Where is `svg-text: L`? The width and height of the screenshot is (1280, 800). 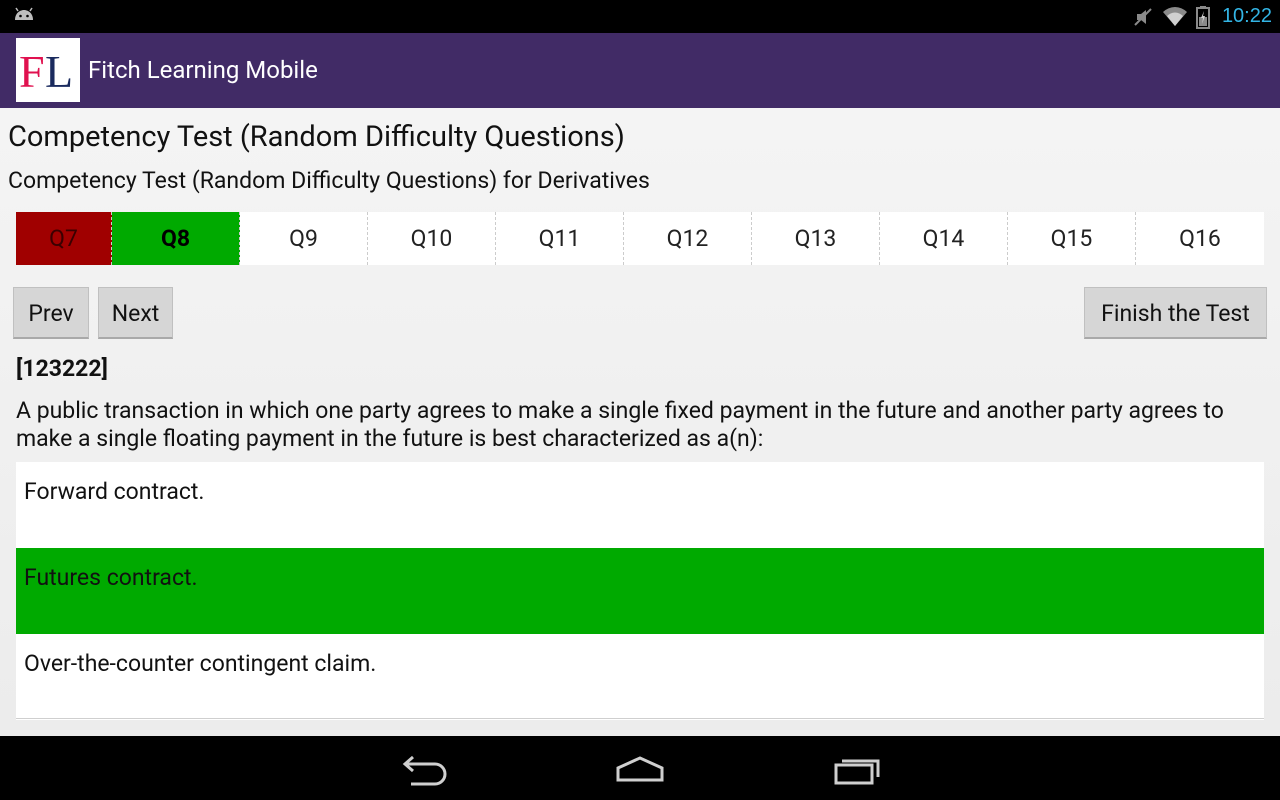
svg-text: L is located at coordinates (59, 70).